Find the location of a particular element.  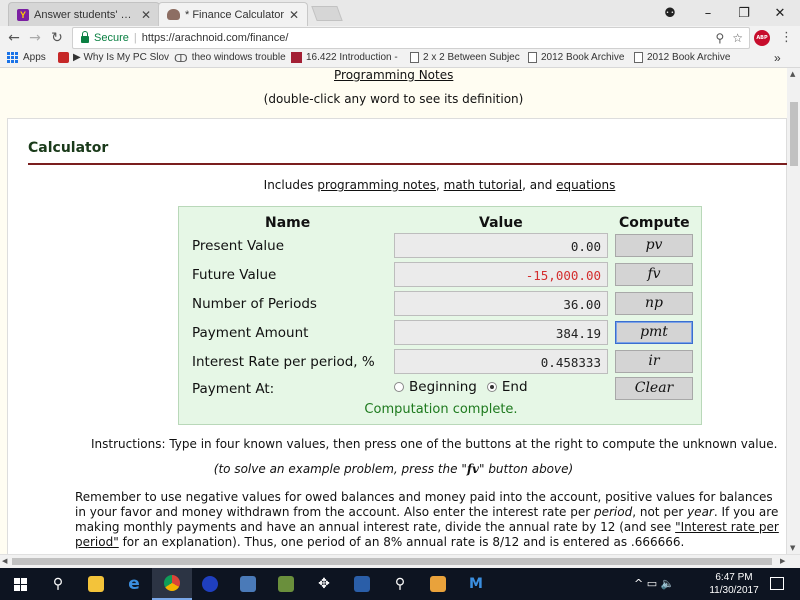

np-button: np is located at coordinates (654, 303).